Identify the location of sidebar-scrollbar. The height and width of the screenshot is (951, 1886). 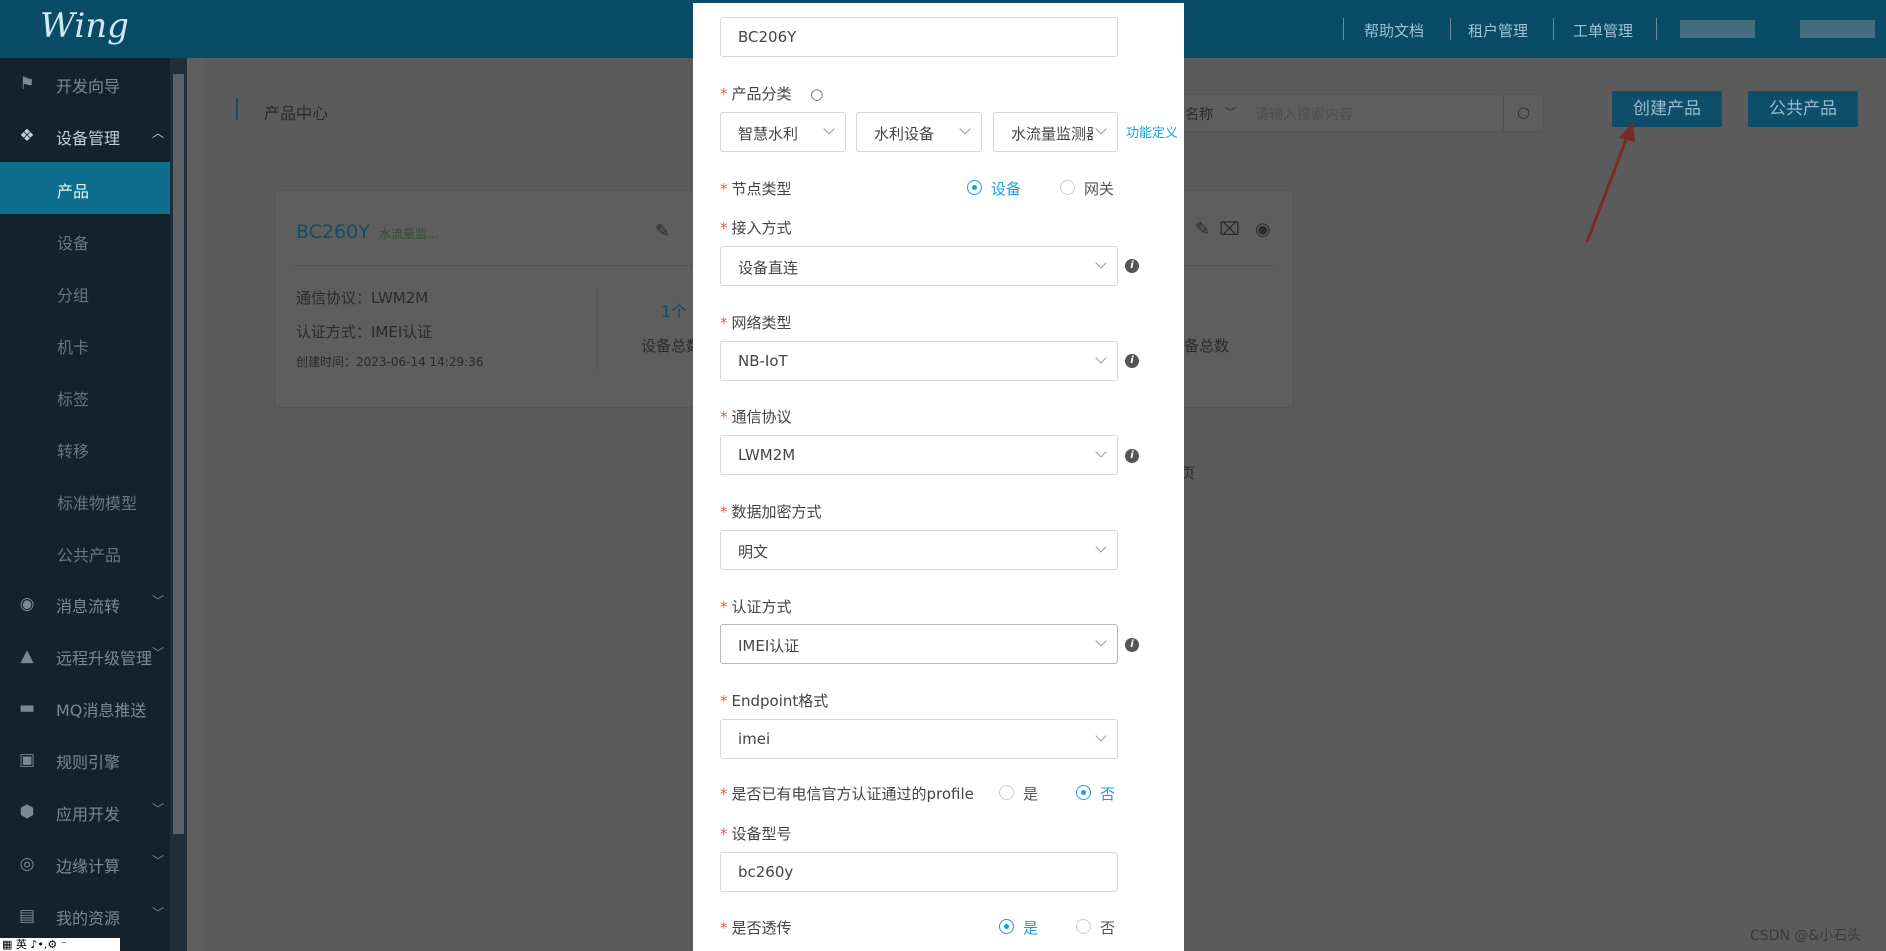
(178, 504).